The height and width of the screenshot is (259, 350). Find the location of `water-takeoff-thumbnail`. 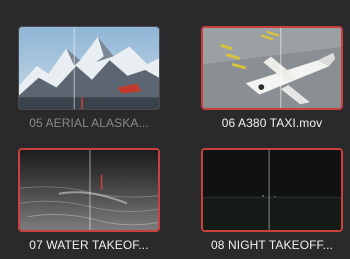

water-takeoff-thumbnail is located at coordinates (89, 190).